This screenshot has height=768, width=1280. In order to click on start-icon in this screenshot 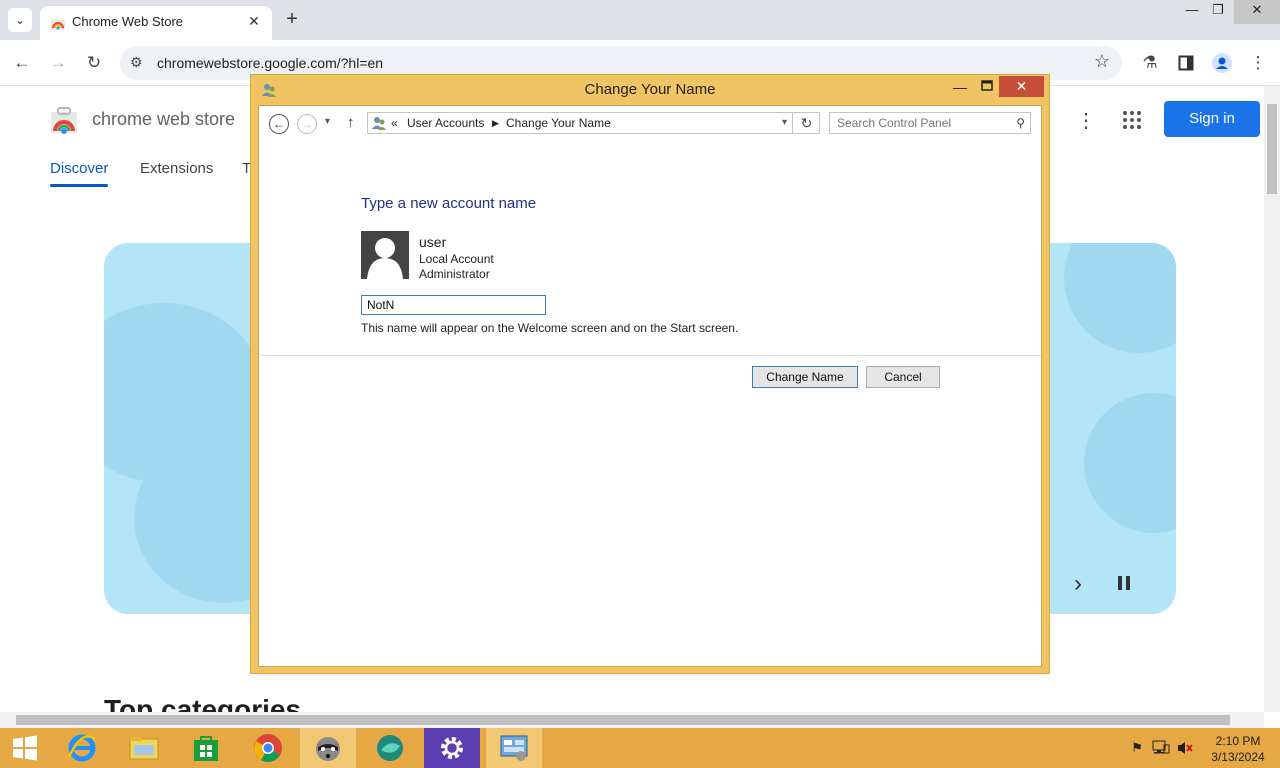, I will do `click(25, 748)`.